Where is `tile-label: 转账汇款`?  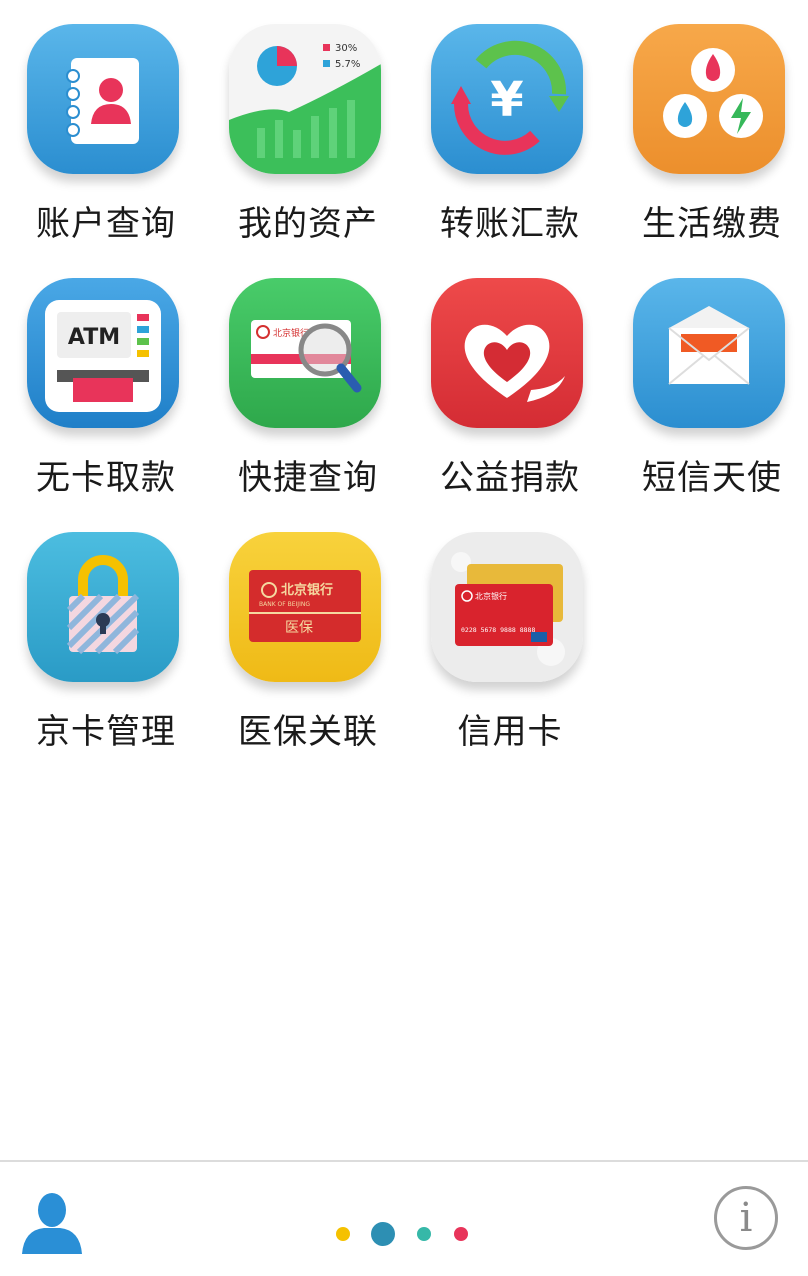
tile-label: 转账汇款 is located at coordinates (510, 224).